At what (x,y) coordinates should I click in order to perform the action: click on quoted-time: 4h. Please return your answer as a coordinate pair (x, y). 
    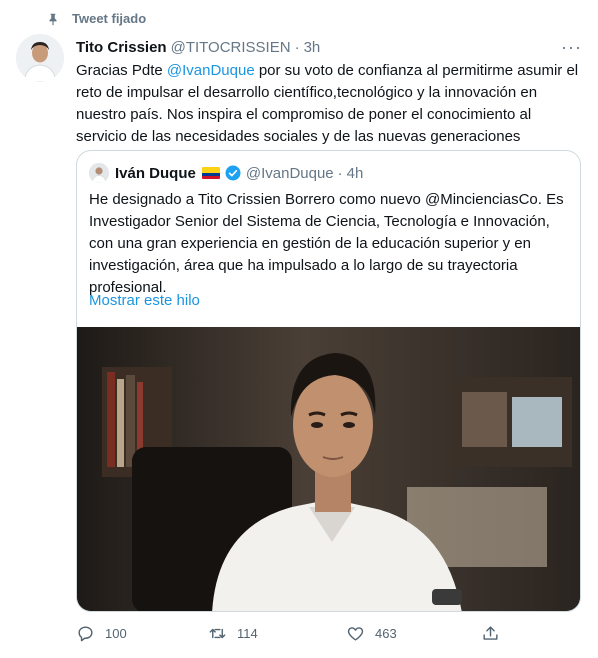
    Looking at the image, I should click on (355, 173).